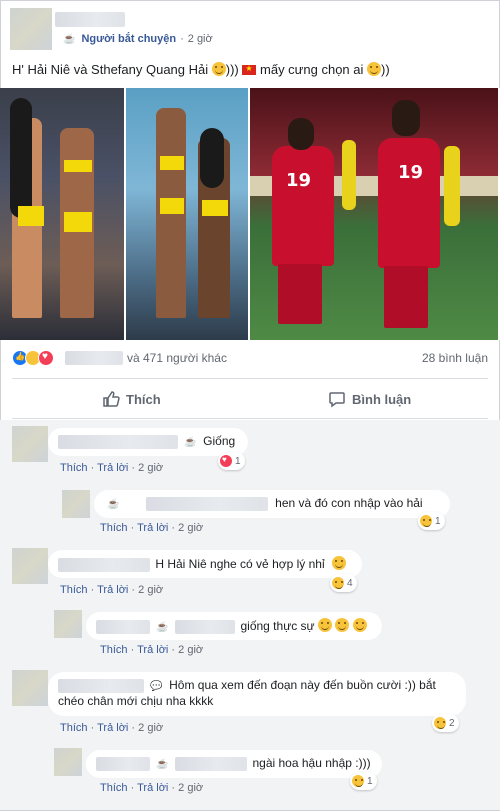 This screenshot has width=500, height=811. I want to click on comment-bubble: ☕ giống thực sự, so click(234, 626).